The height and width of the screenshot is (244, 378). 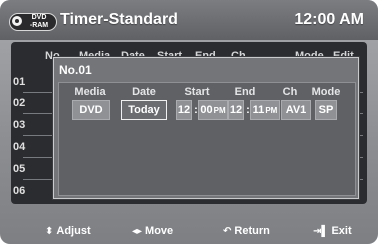 What do you see at coordinates (119, 19) in the screenshot?
I see `page-title: Timer-Standard` at bounding box center [119, 19].